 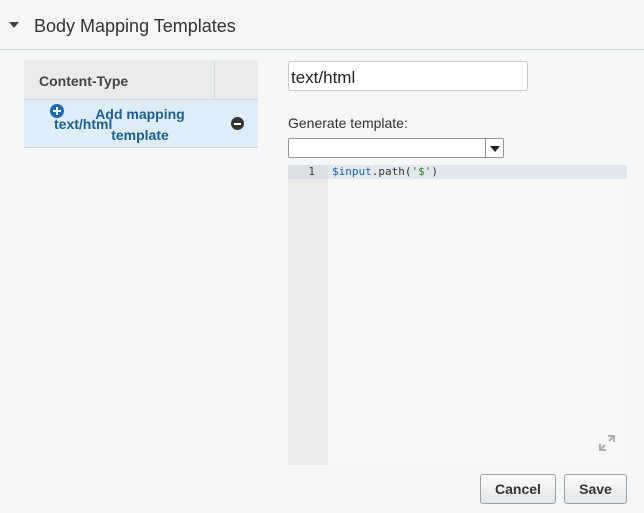 What do you see at coordinates (395, 171) in the screenshot?
I see `code-method: path(` at bounding box center [395, 171].